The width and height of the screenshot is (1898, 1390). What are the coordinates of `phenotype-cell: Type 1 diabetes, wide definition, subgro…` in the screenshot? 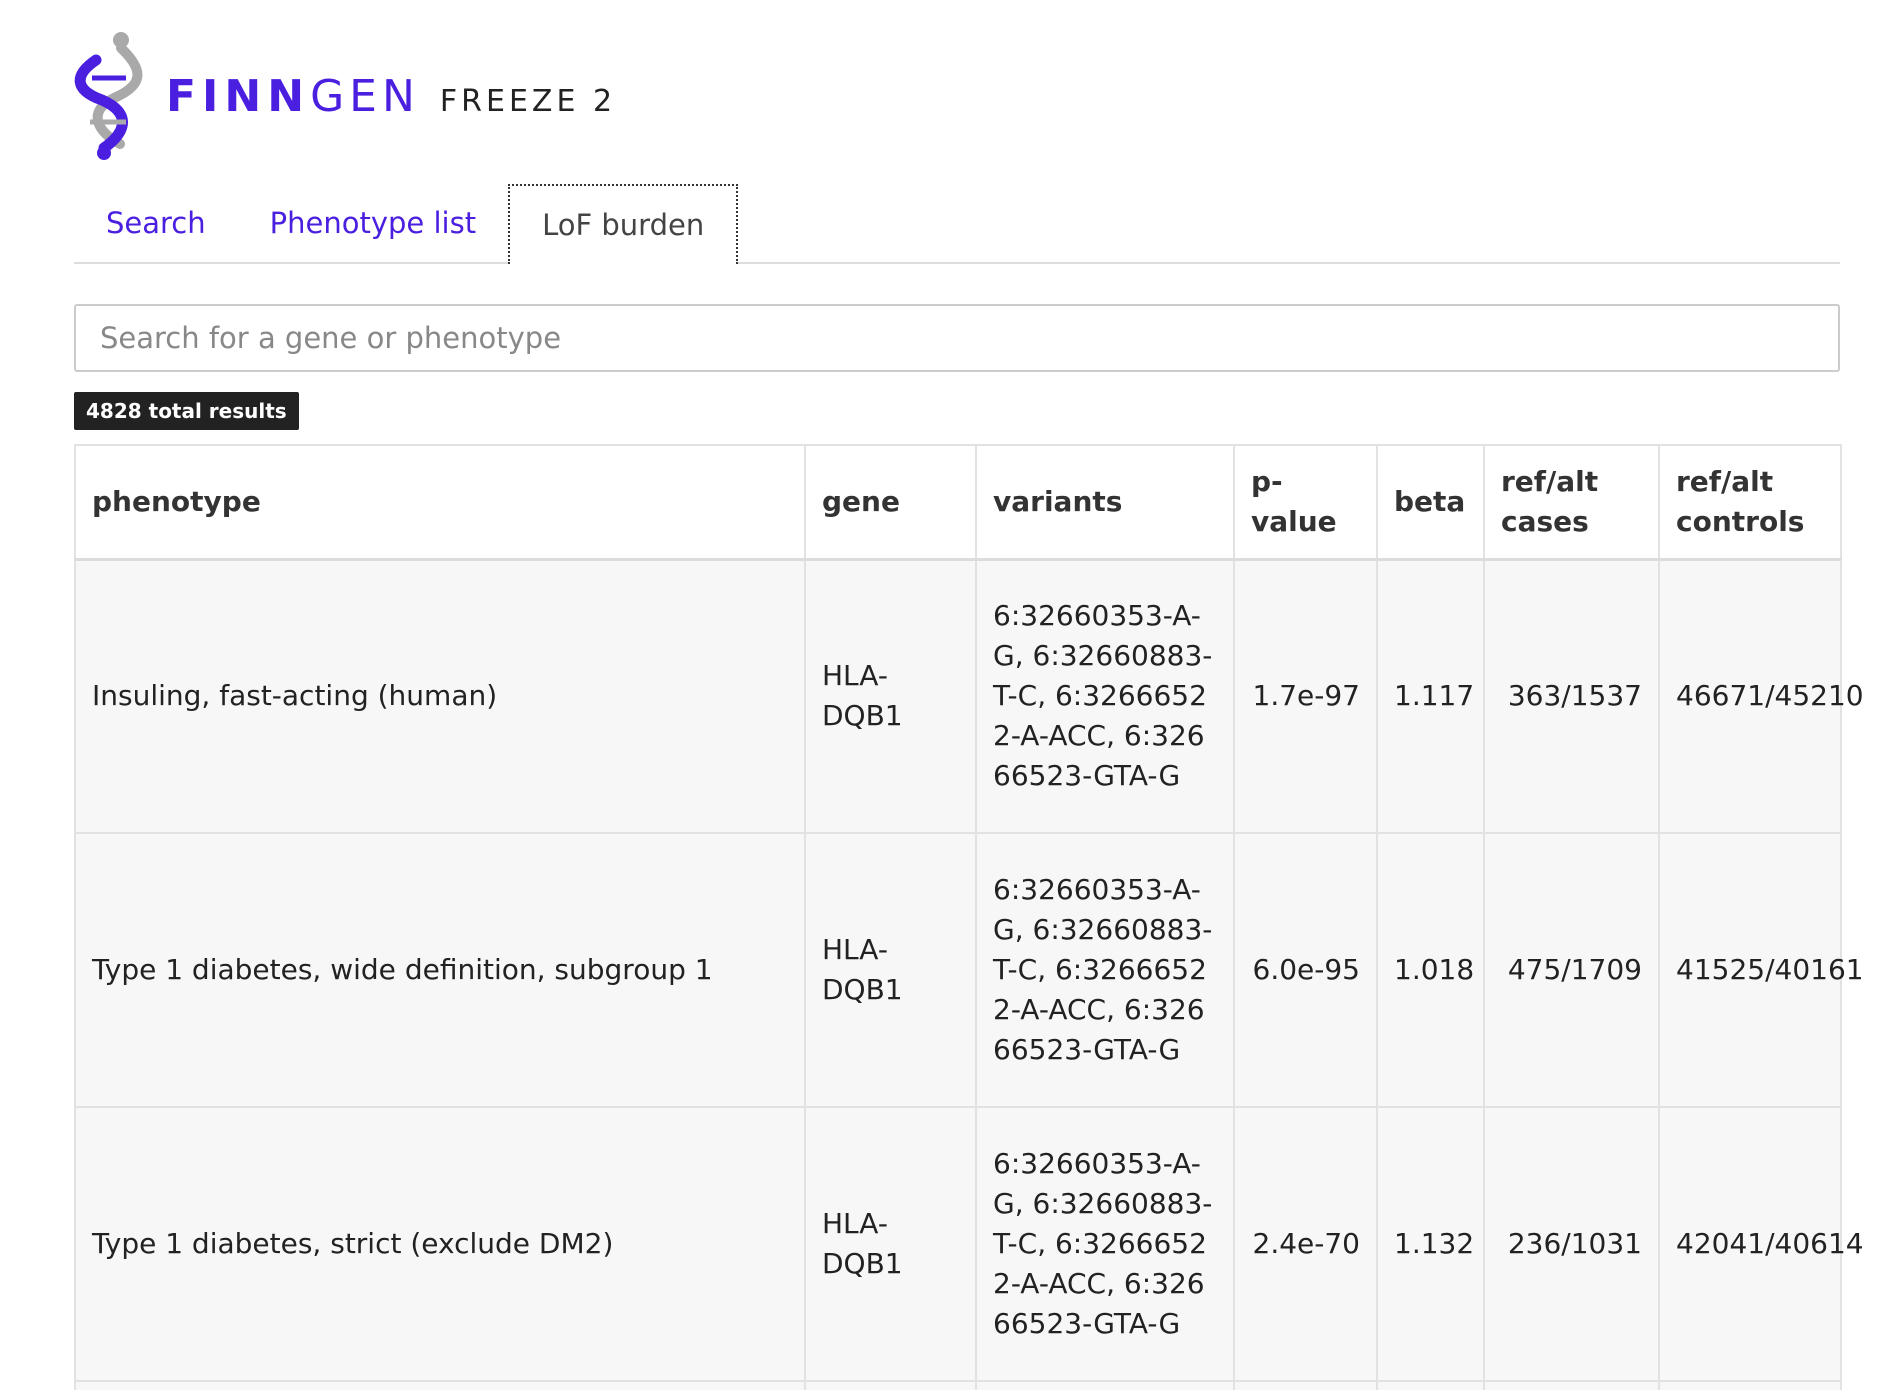 It's located at (440, 970).